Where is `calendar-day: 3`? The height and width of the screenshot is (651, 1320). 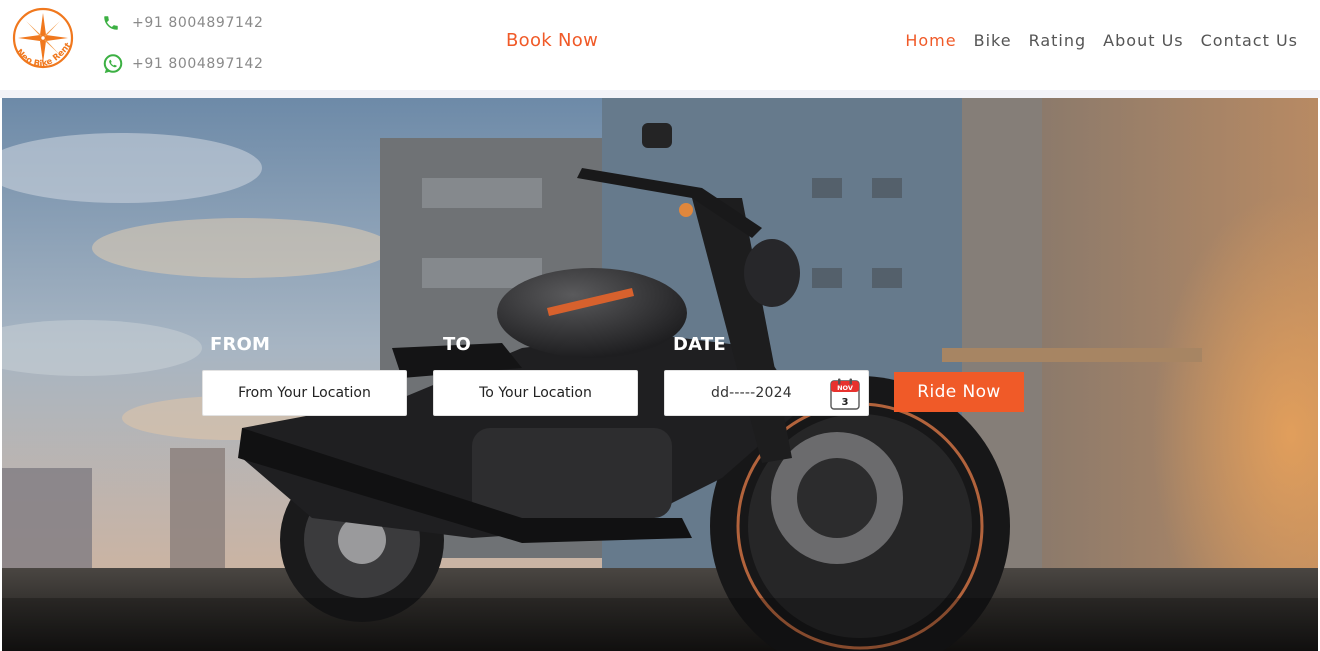 calendar-day: 3 is located at coordinates (845, 402).